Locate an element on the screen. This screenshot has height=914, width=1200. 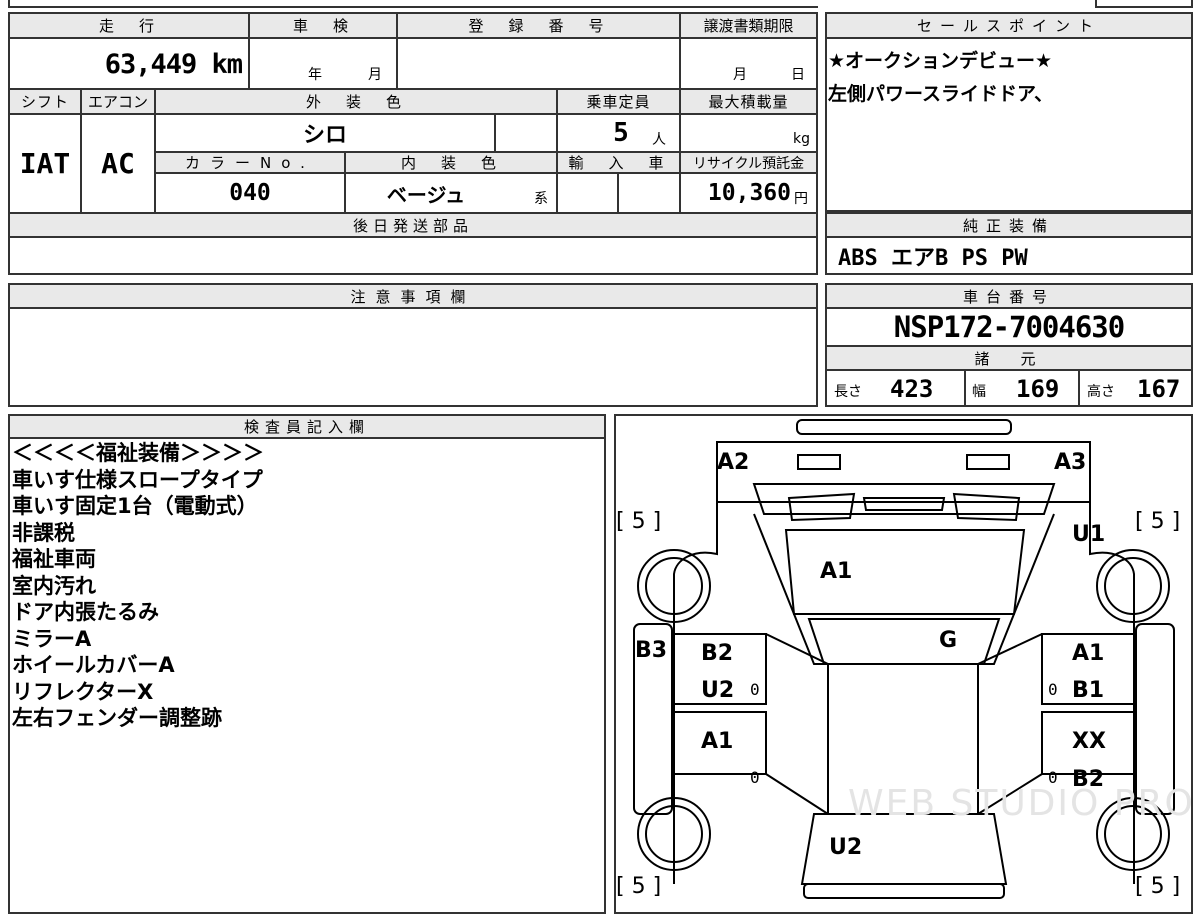
mark-a2: A2 is located at coordinates (733, 462).